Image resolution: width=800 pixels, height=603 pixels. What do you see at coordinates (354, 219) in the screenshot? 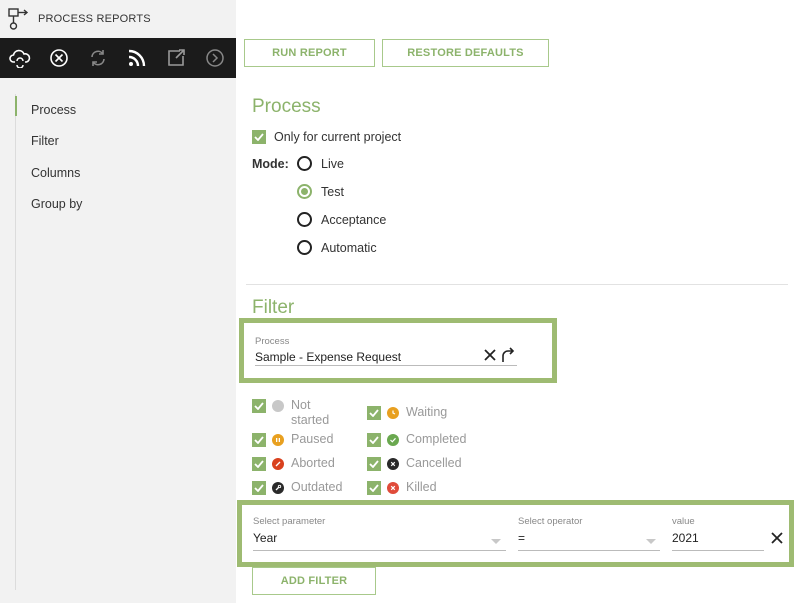
I see `mode-option-label: Acceptance` at bounding box center [354, 219].